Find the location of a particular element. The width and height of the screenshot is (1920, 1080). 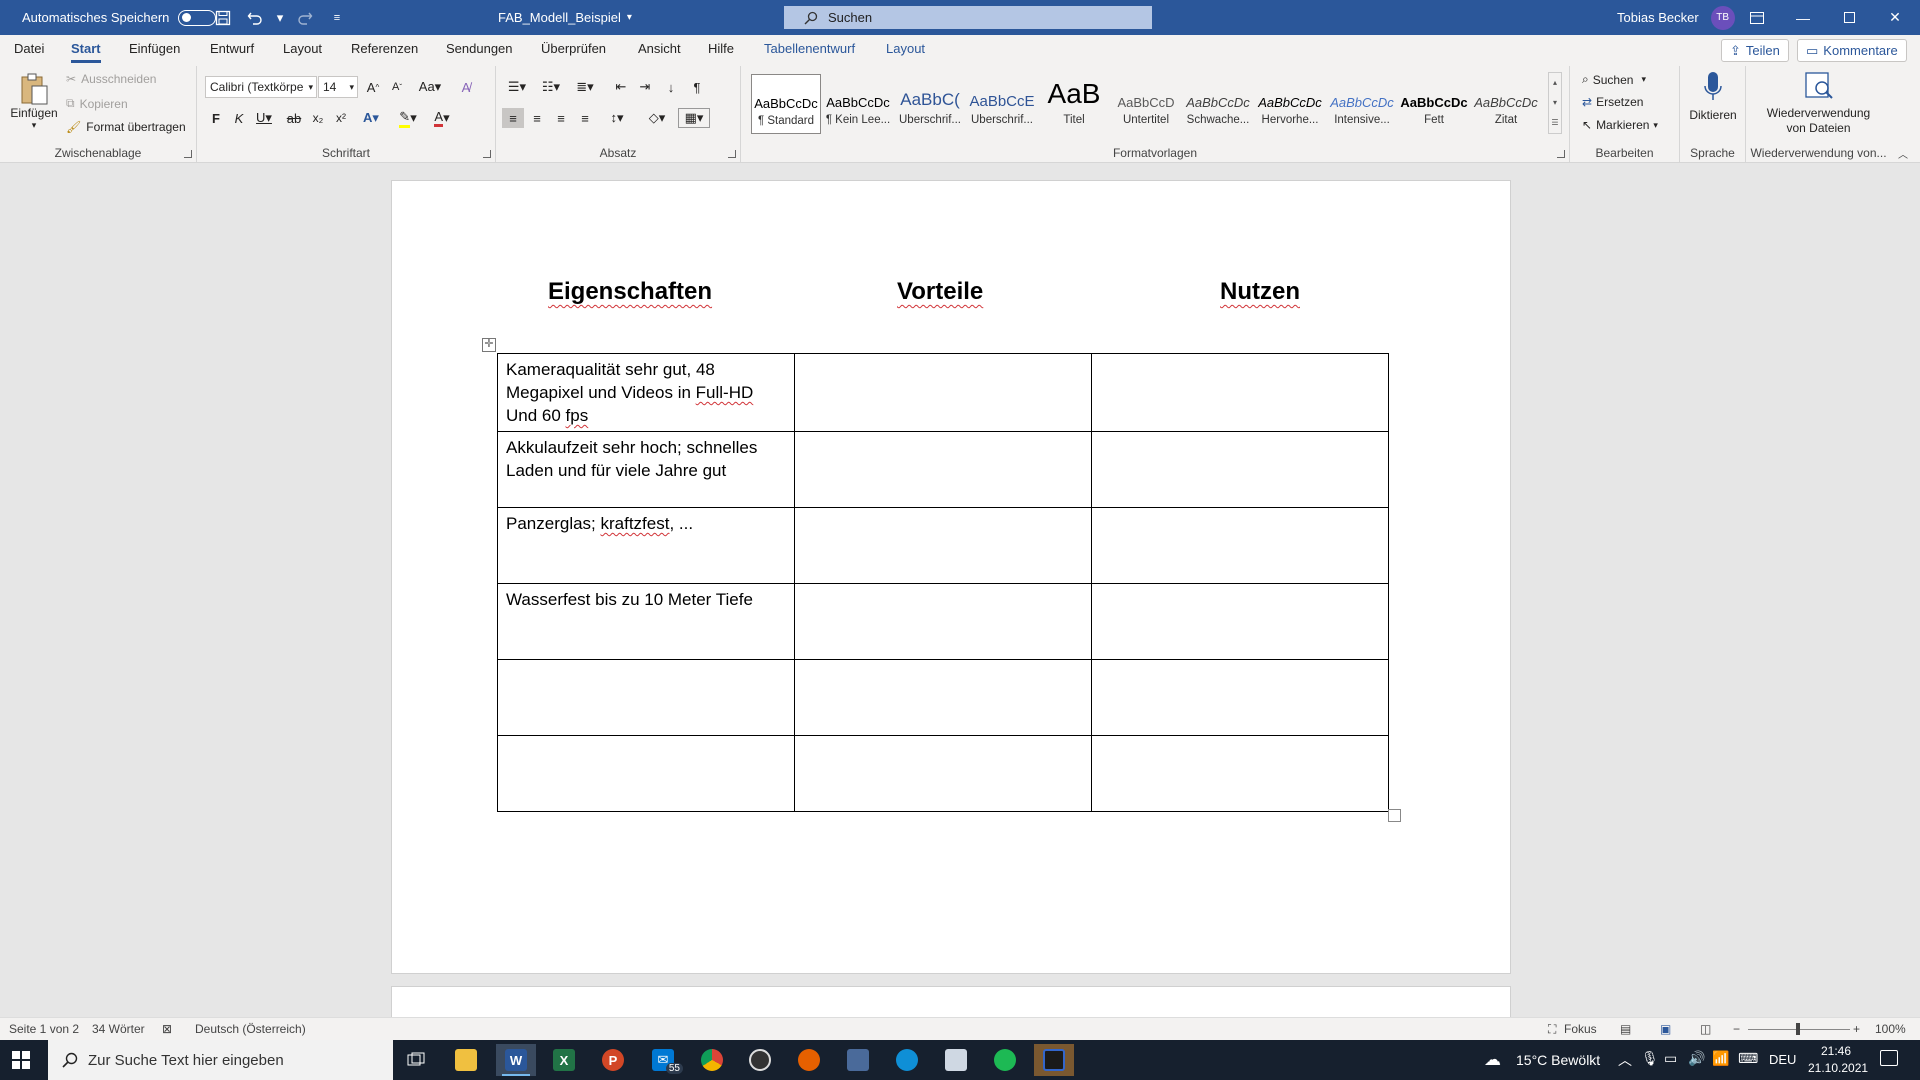

font-color-icon: A ▾ is located at coordinates (442, 118).